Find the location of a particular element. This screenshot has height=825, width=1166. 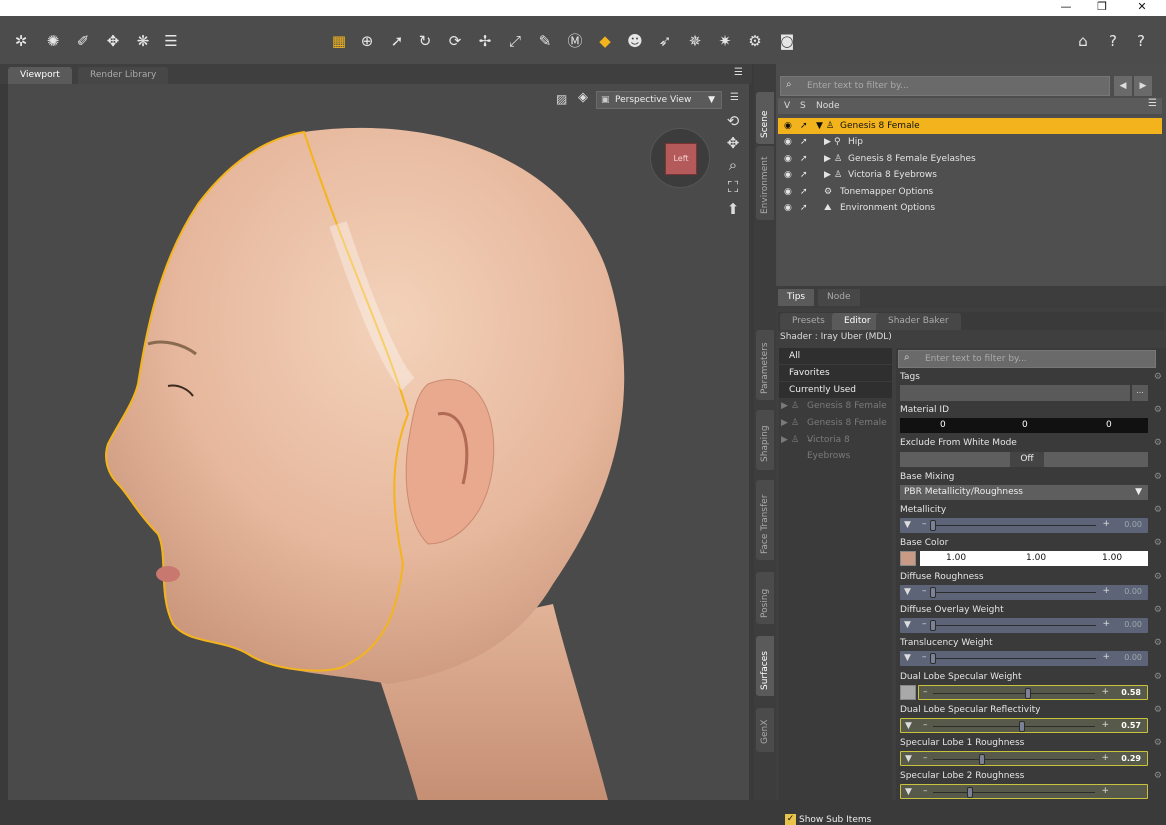

arrow-left-icon: ◀ is located at coordinates (1123, 86).